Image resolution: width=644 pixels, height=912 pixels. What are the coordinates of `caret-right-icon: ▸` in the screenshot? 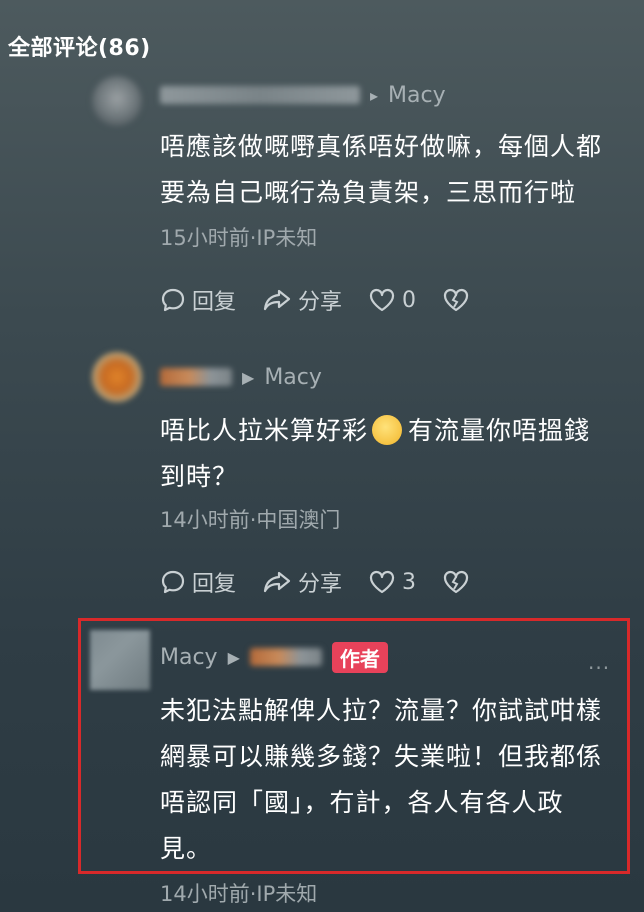 It's located at (374, 95).